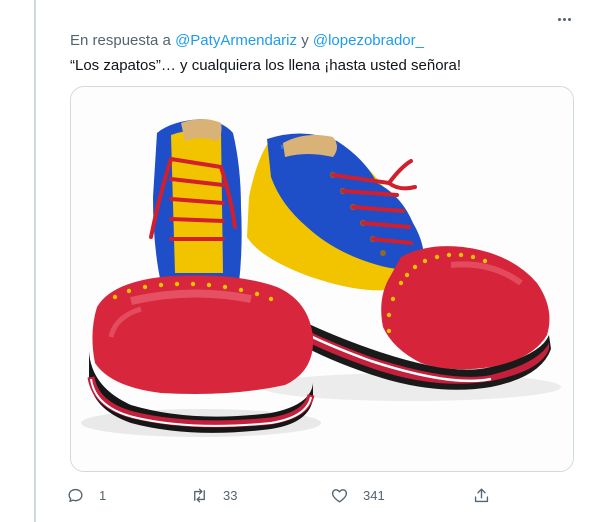 The height and width of the screenshot is (522, 590). I want to click on retweet-button: 33, so click(213, 495).